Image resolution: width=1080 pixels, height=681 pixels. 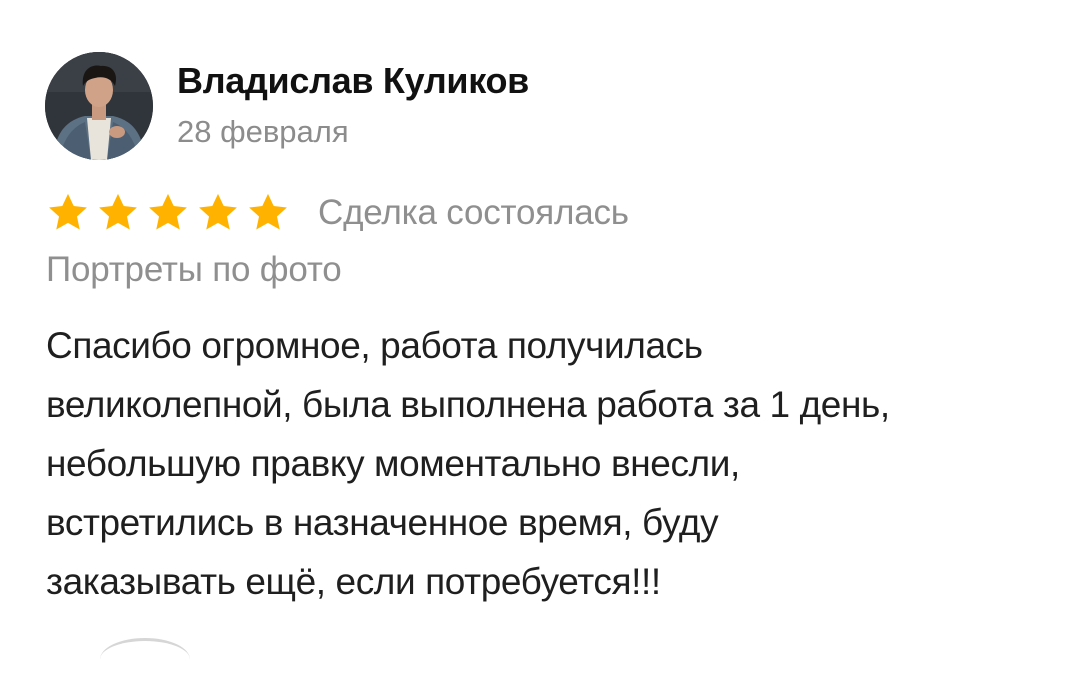 I want to click on review-text-line: небольшую правку моментально внесли,, so click(x=393, y=463).